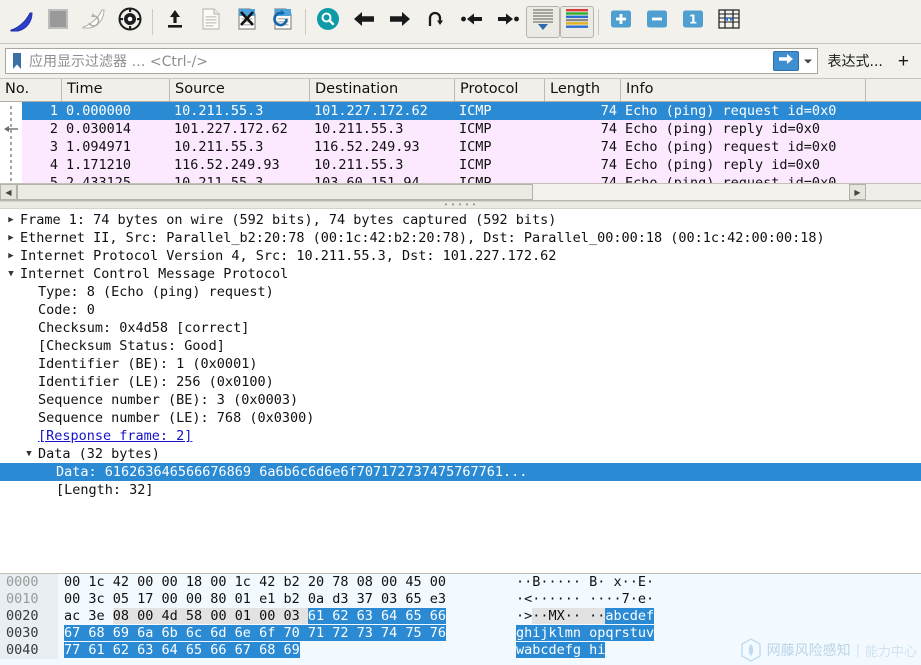 This screenshot has height=665, width=921. Describe the element at coordinates (175, 22) in the screenshot. I see `open-file-button` at that location.